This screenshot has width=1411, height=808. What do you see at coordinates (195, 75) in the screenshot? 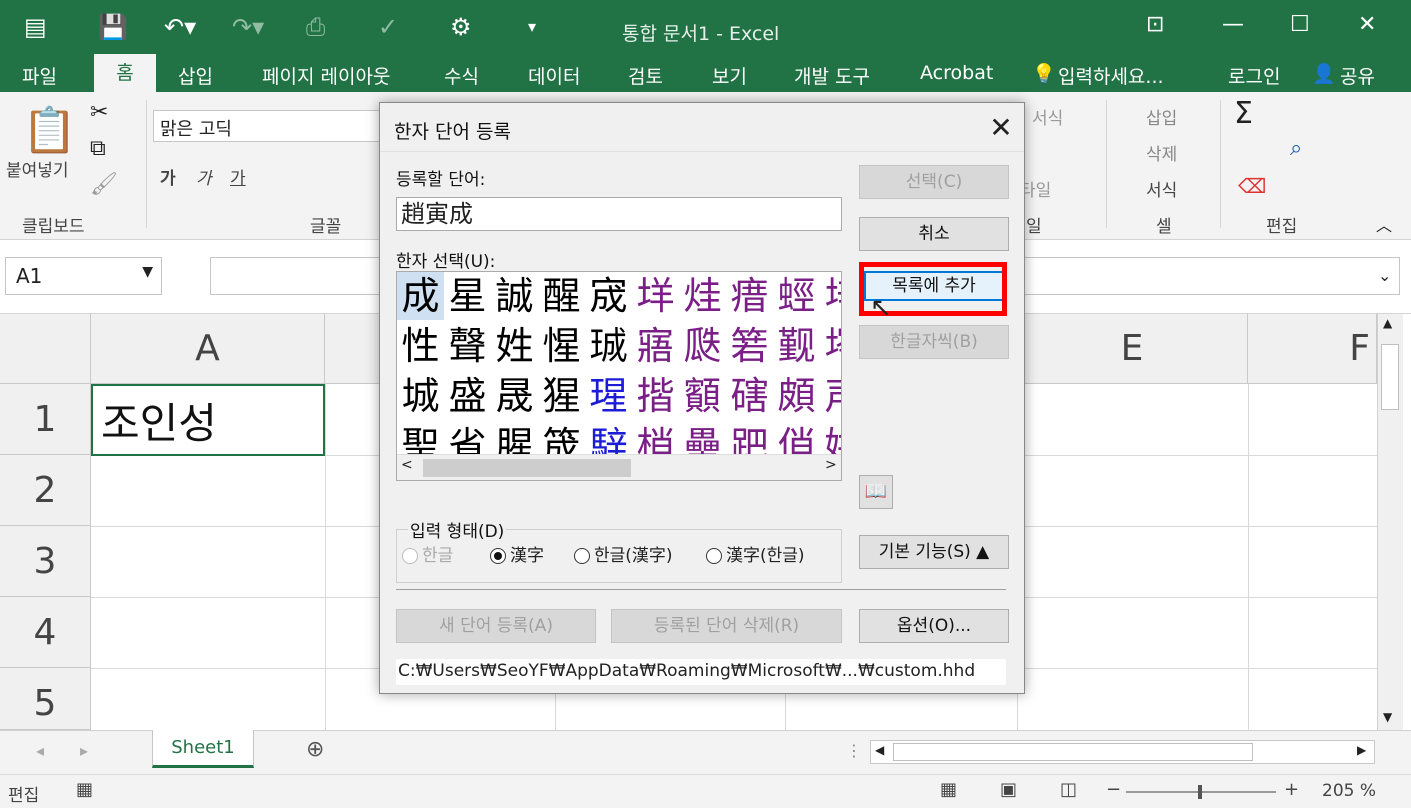
I see `tab-insert: 삽입` at bounding box center [195, 75].